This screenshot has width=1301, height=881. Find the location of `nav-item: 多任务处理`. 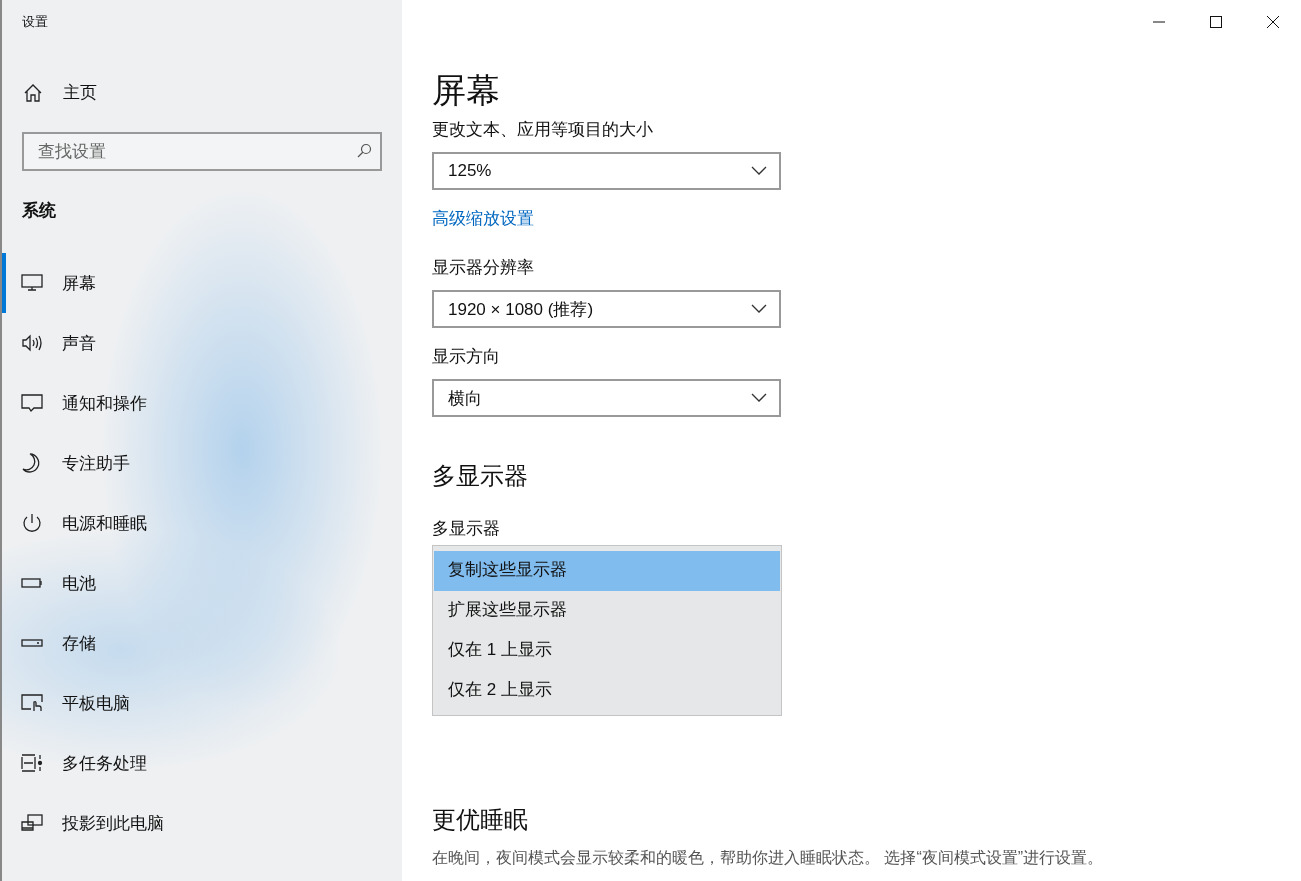

nav-item: 多任务处理 is located at coordinates (202, 763).